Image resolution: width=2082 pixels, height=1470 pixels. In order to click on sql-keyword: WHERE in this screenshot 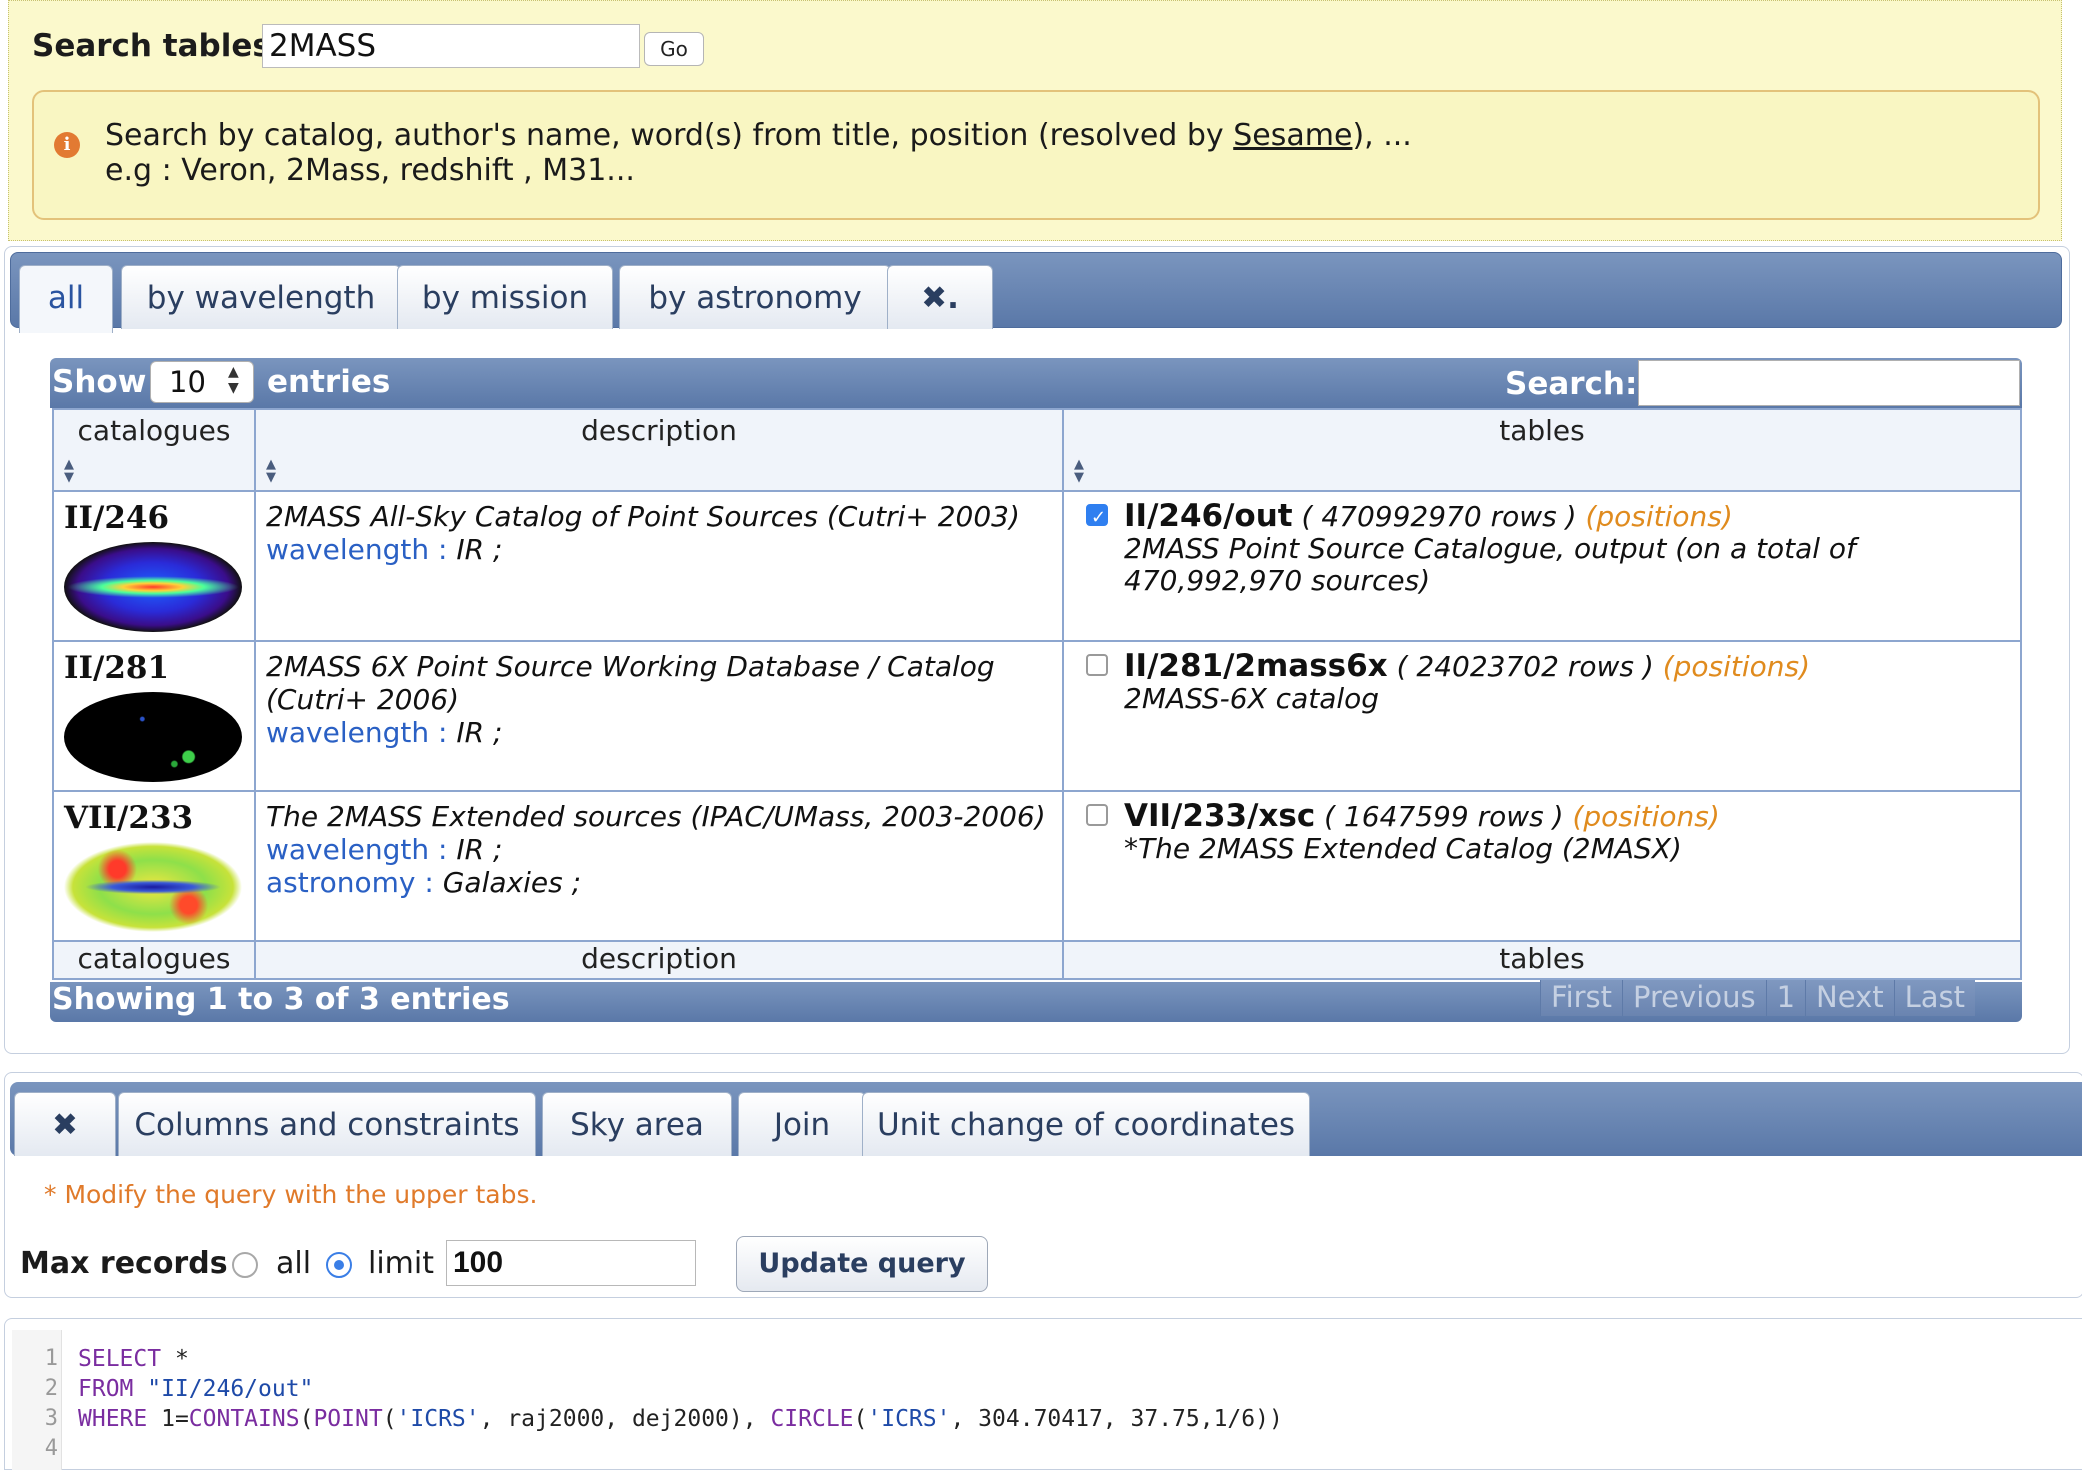, I will do `click(113, 1419)`.